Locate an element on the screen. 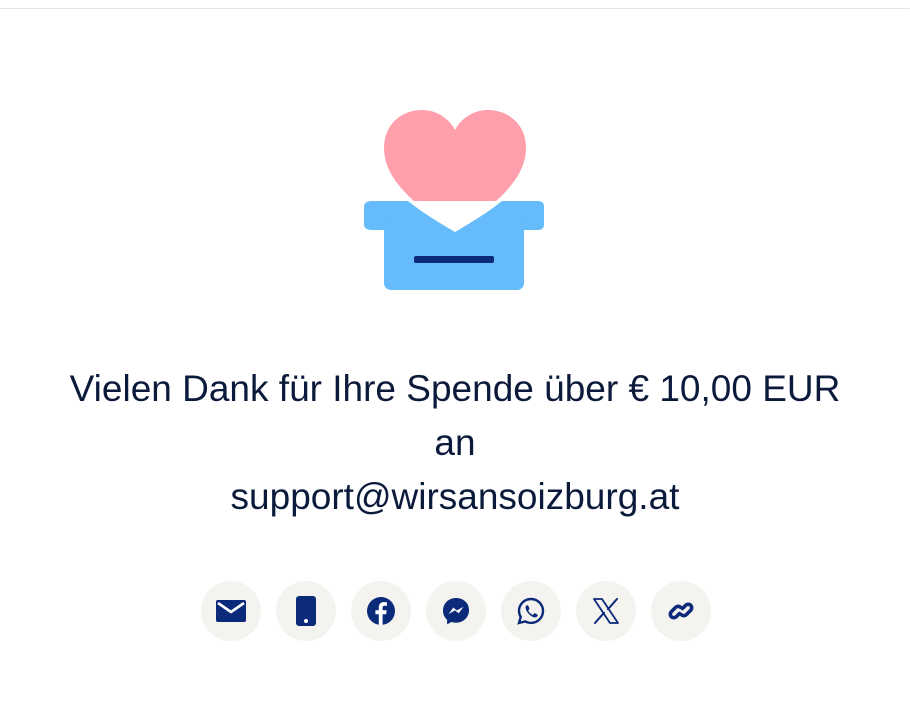 The image size is (910, 709). email-icon is located at coordinates (231, 611).